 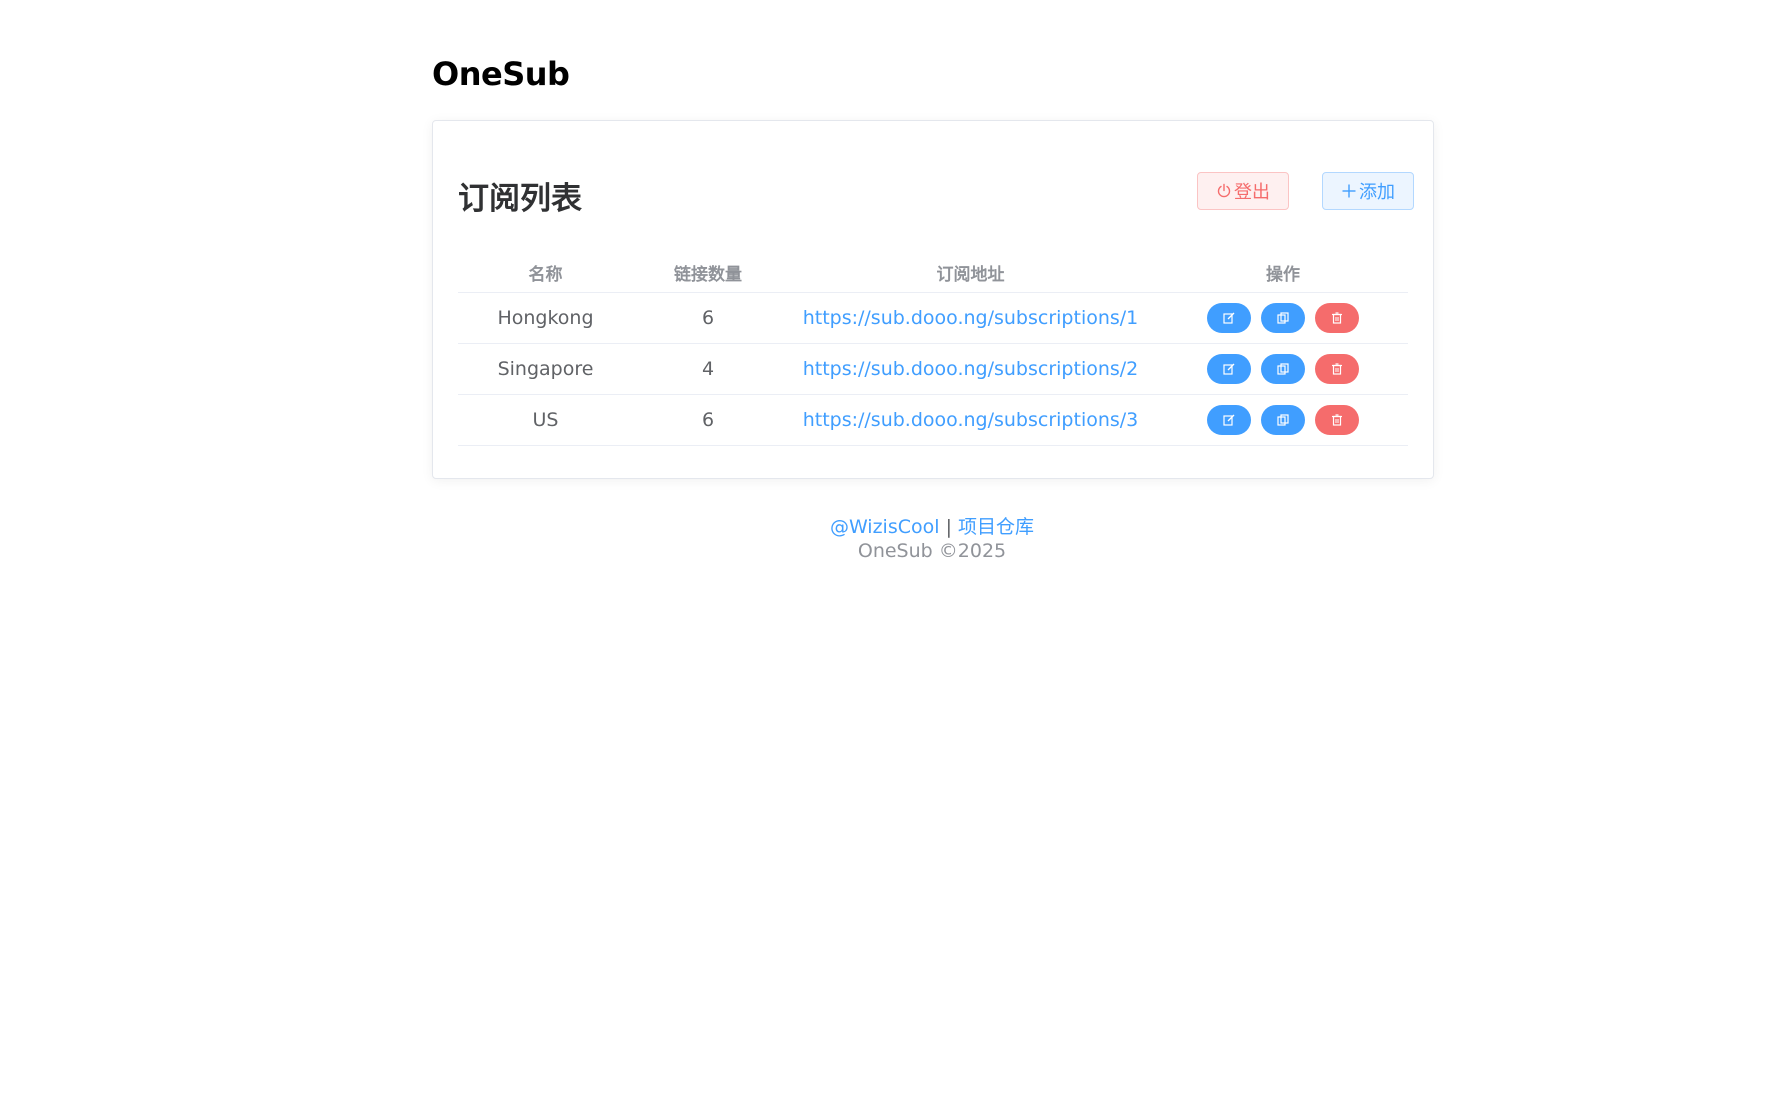 I want to click on subscription-link: https://sub.dooo.ng/subscriptions/2, so click(x=971, y=369).